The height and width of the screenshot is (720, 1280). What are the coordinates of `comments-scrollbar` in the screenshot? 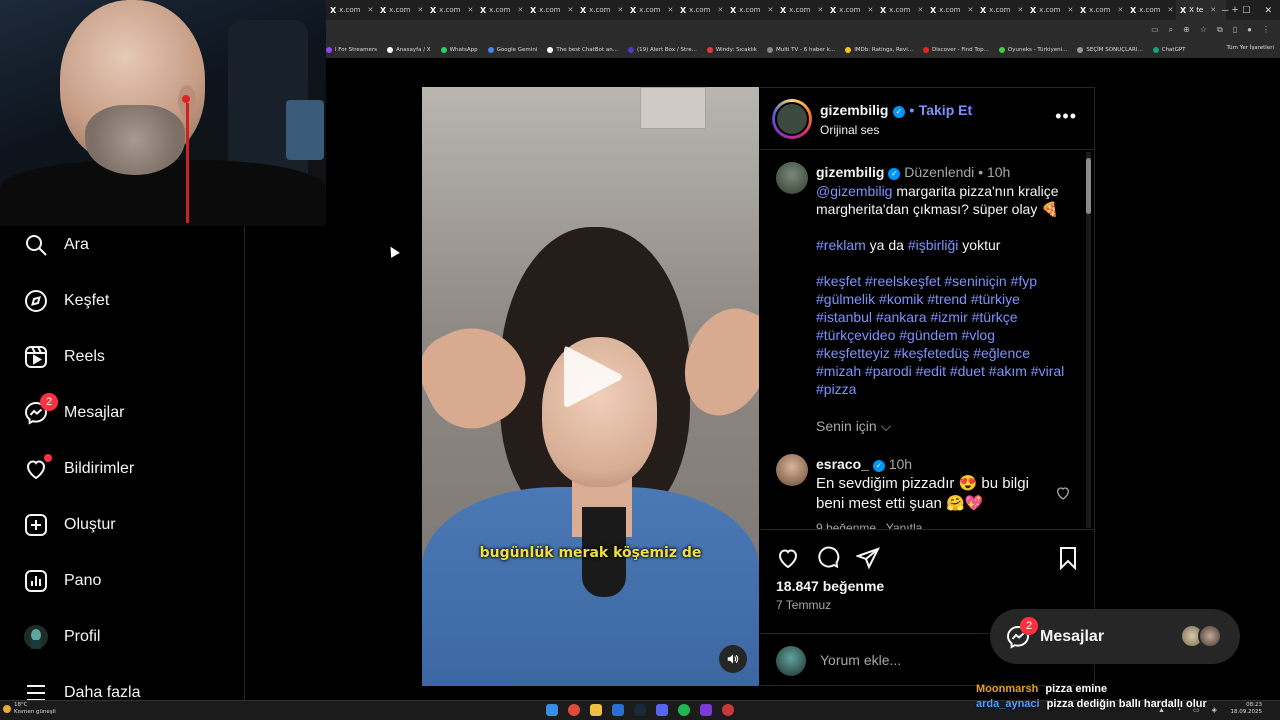 It's located at (1088, 340).